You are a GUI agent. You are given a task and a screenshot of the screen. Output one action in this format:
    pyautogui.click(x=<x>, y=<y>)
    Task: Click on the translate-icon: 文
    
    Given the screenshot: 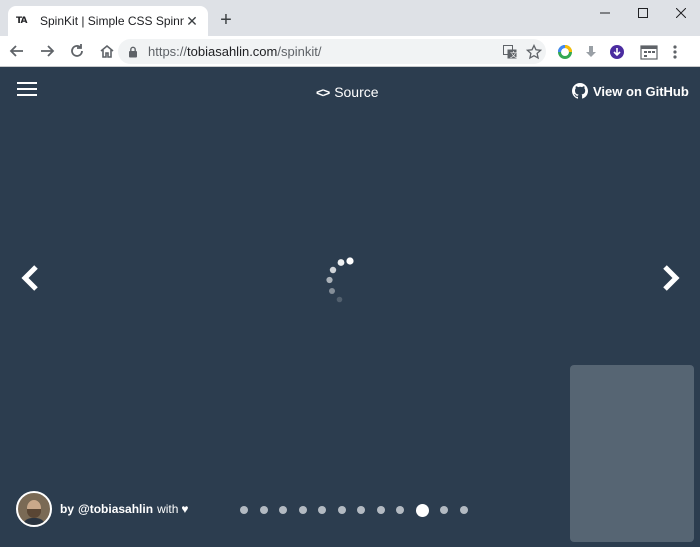 What is the action you would take?
    pyautogui.click(x=510, y=52)
    